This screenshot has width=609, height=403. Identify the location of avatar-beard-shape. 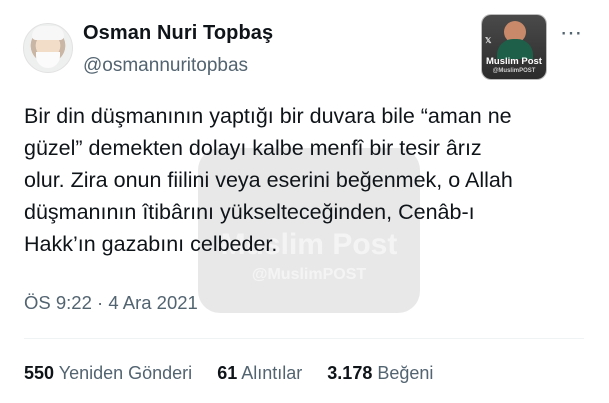
(48, 60).